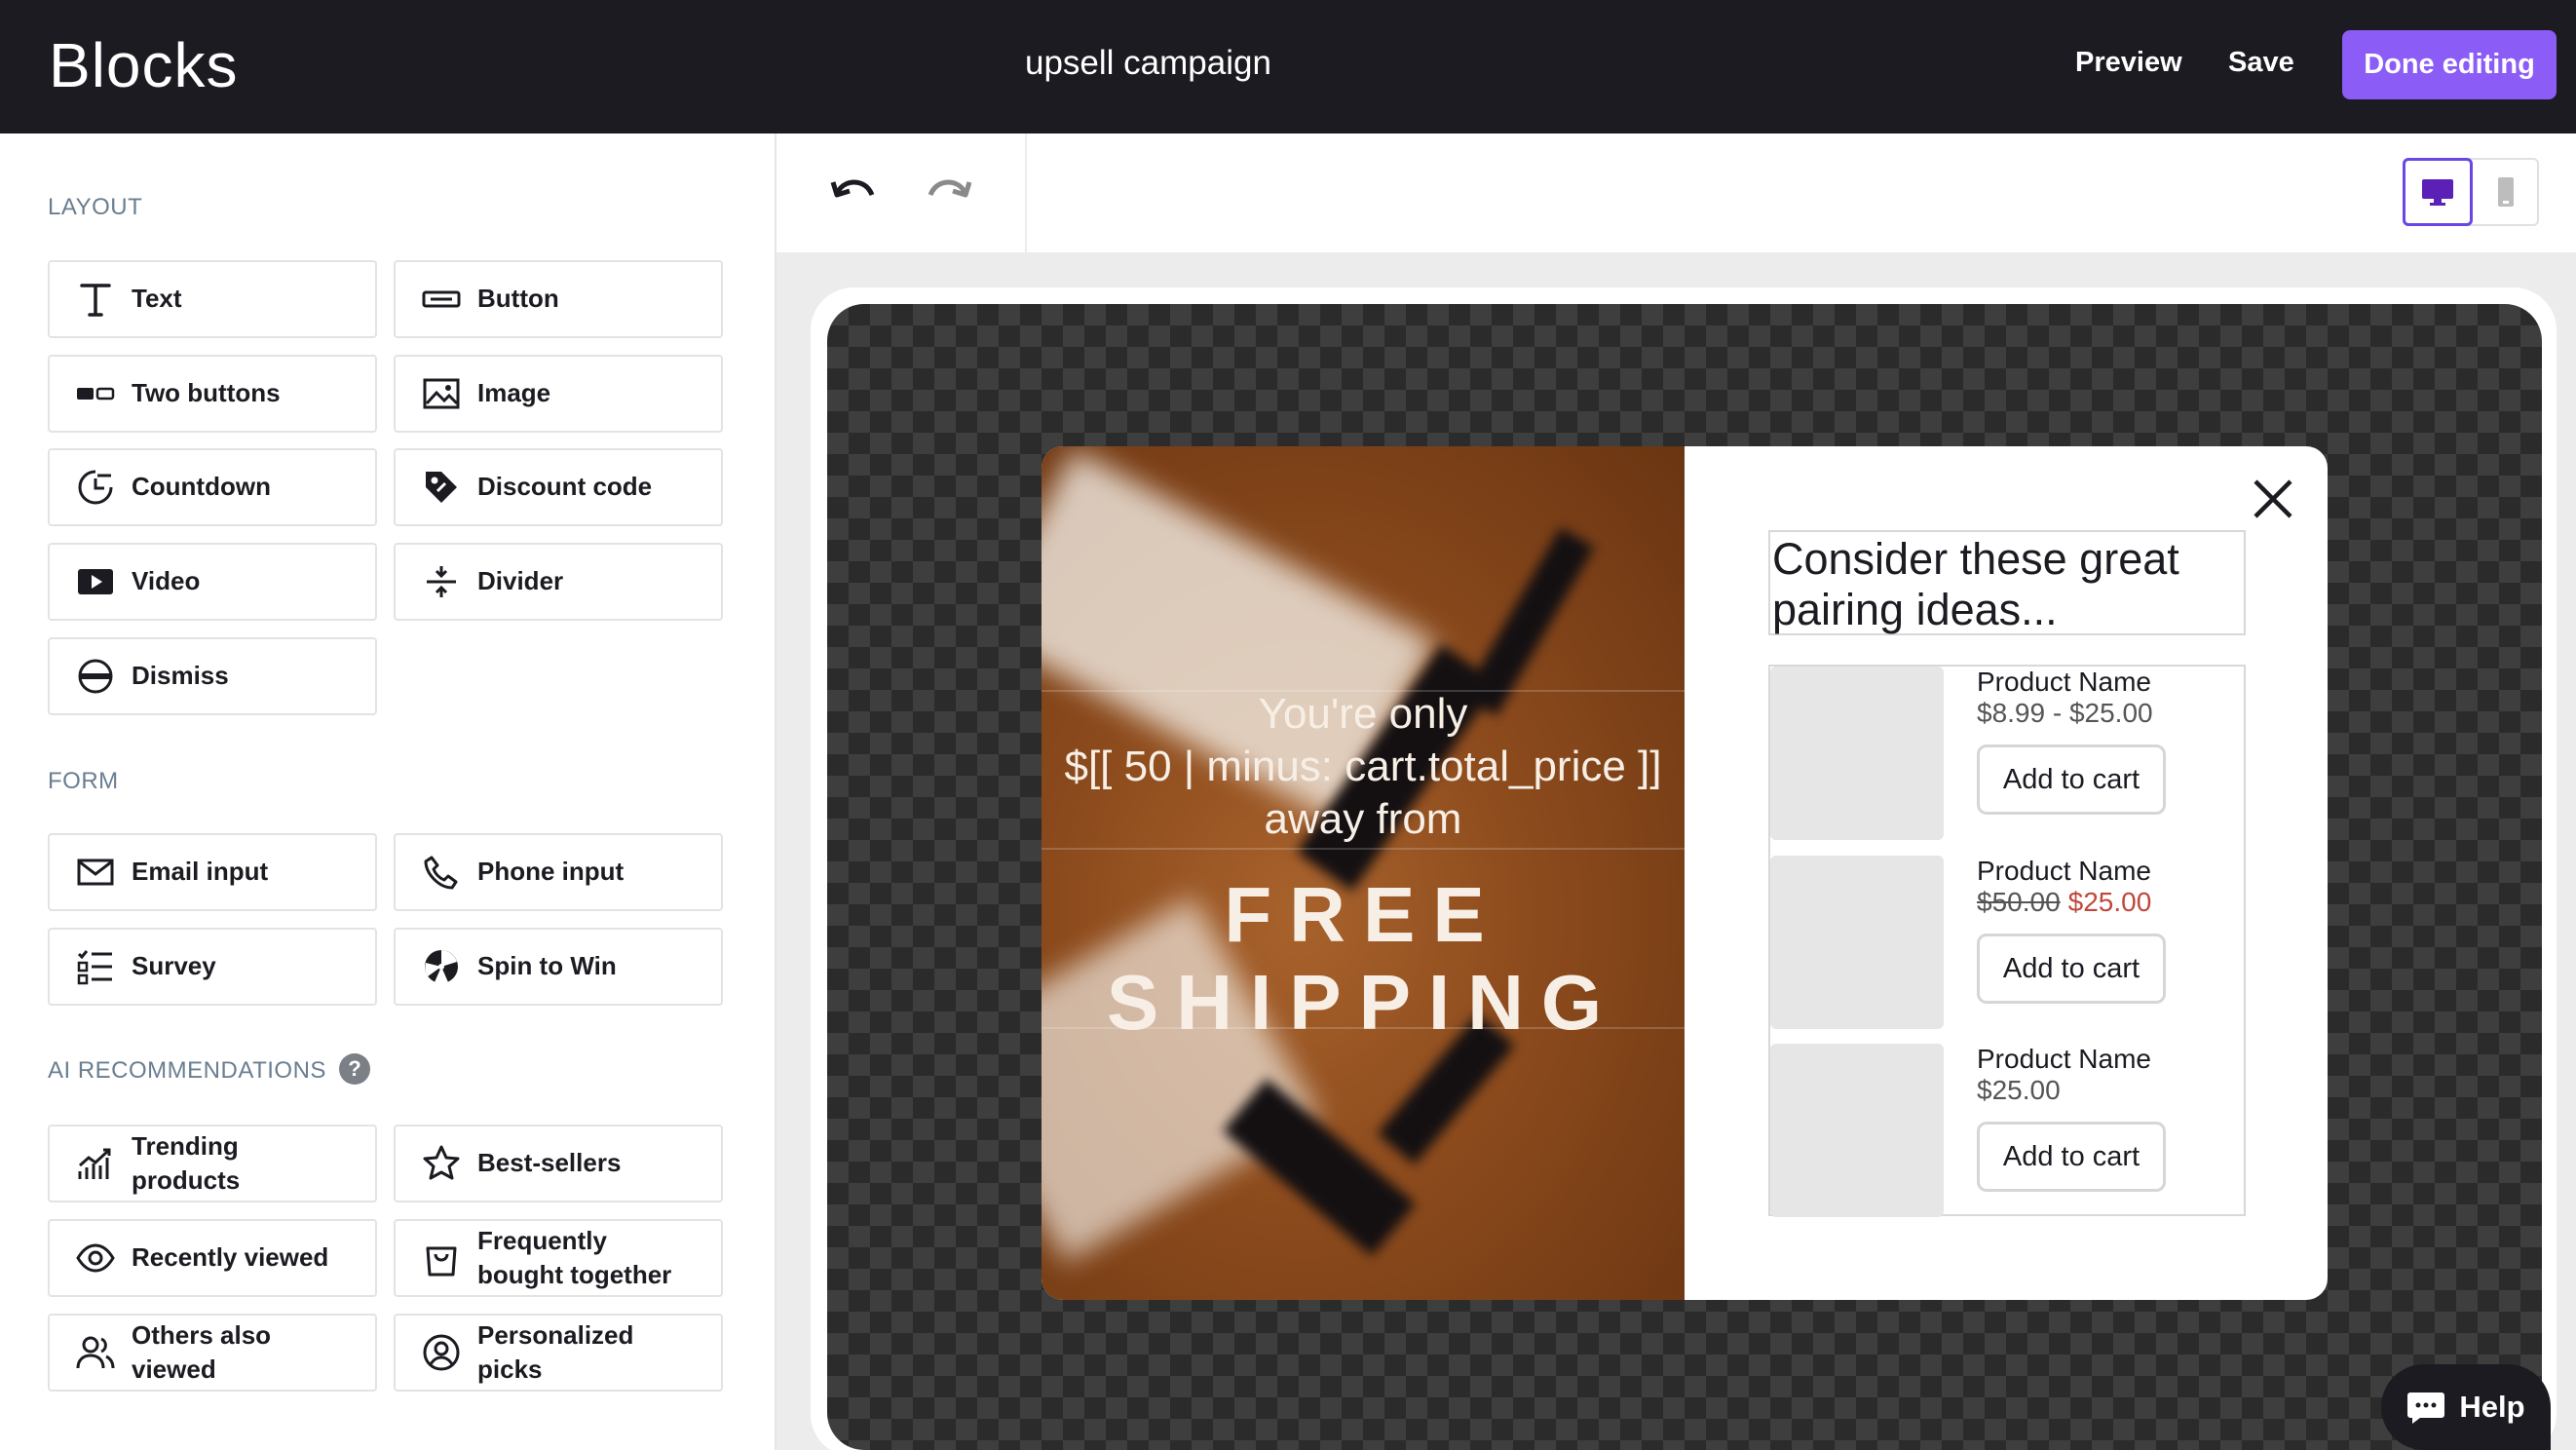 This screenshot has width=2576, height=1450. Describe the element at coordinates (354, 1069) in the screenshot. I see `ai-help-icon: ?` at that location.